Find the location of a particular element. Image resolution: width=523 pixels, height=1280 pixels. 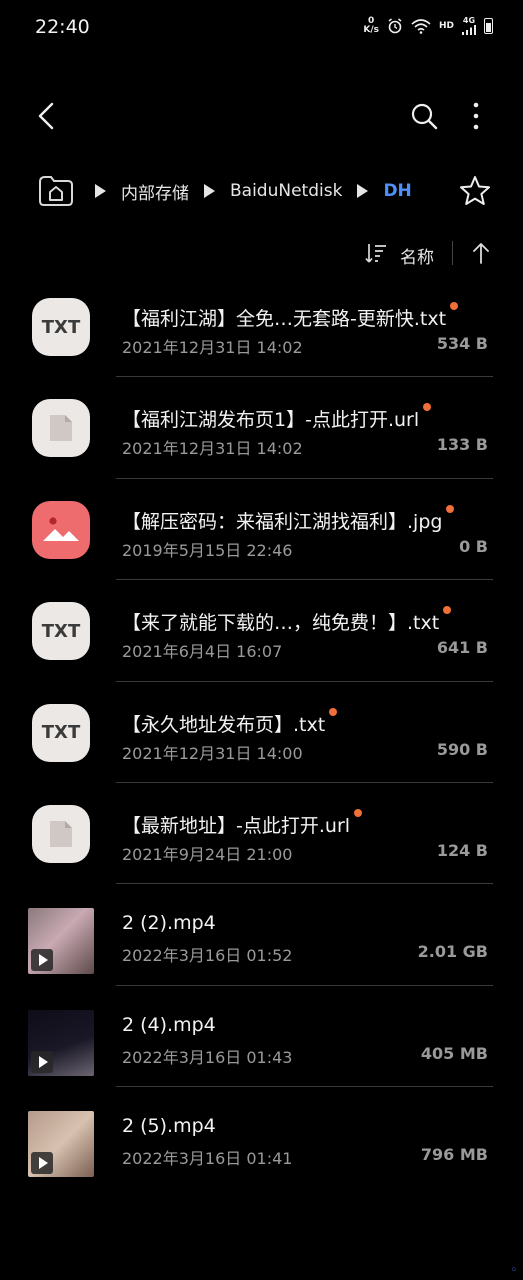

file-name-text: 【福利江湖】全免…无套路-更新快.txt is located at coordinates (284, 319).